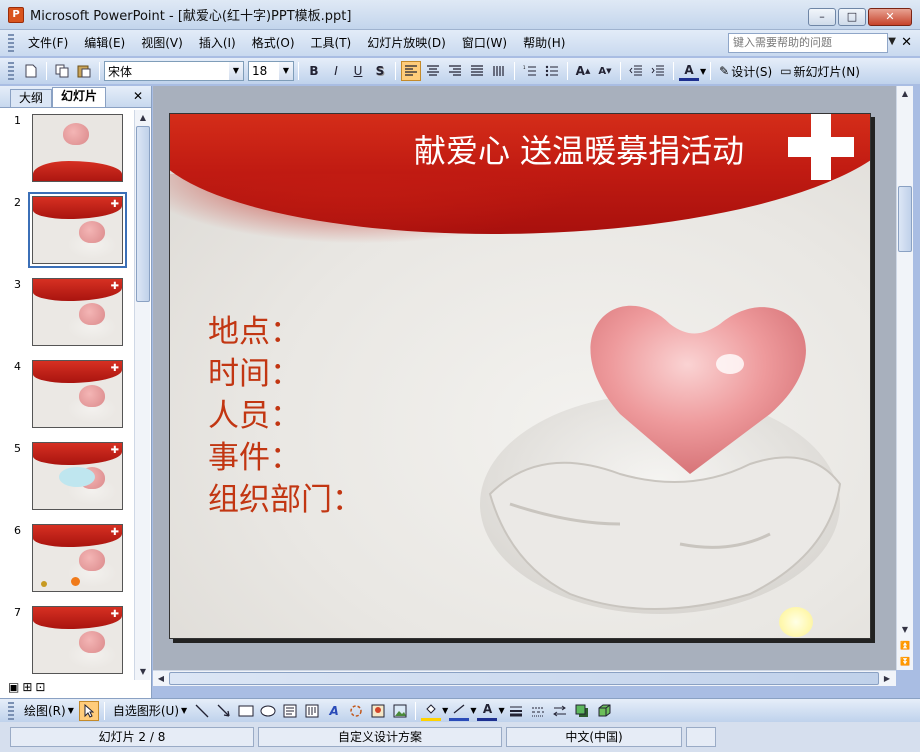 The height and width of the screenshot is (752, 920). I want to click on slide-thumb-row: 2 ✚, so click(67, 230).